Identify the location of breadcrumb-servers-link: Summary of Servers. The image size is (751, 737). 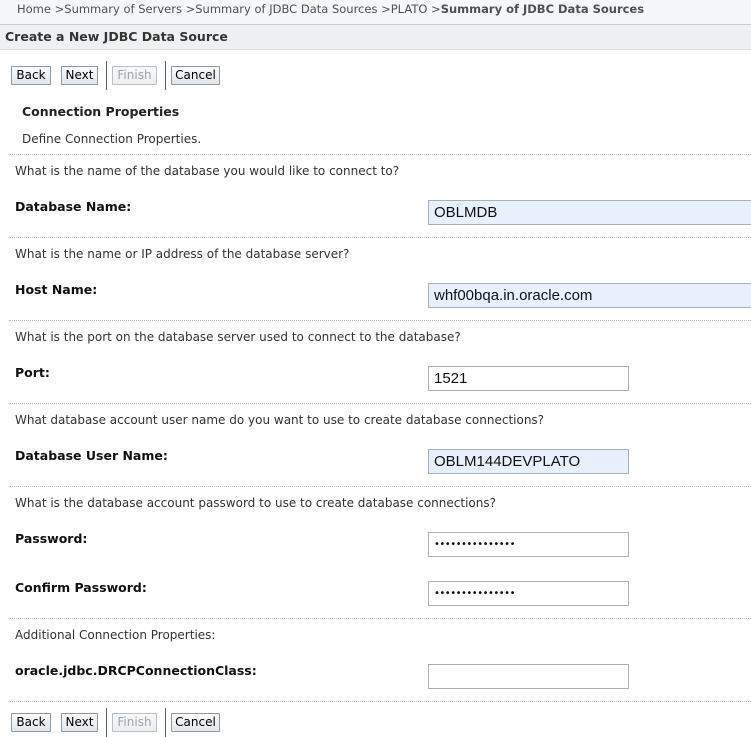
(123, 9).